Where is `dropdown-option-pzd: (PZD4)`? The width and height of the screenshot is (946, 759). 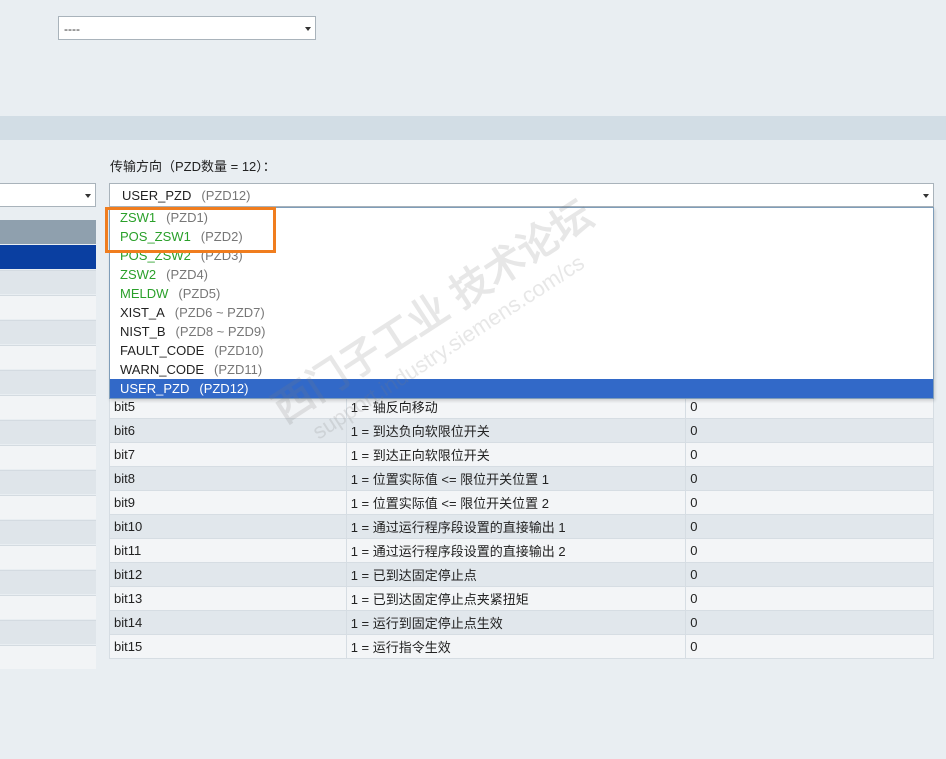
dropdown-option-pzd: (PZD4) is located at coordinates (187, 274).